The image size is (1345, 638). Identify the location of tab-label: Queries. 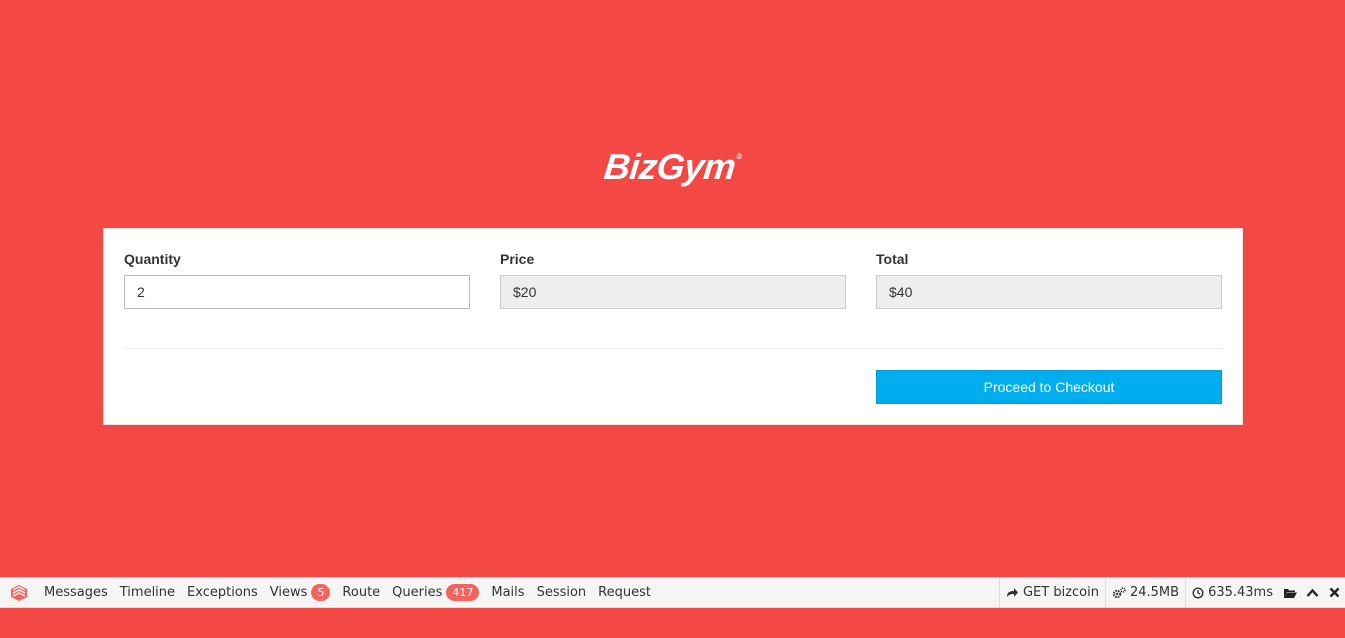
(417, 592).